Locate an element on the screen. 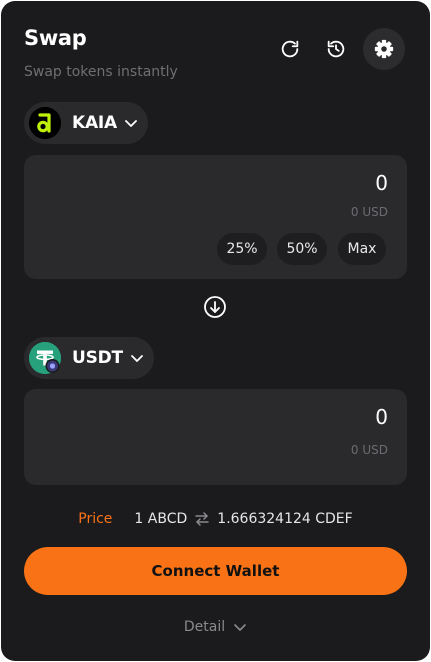  percent-25-button: 25% is located at coordinates (242, 249).